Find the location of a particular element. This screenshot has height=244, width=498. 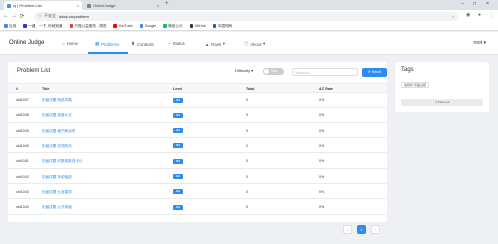

problem-title-link: 历届试题 车轮轴迹 is located at coordinates (57, 177).